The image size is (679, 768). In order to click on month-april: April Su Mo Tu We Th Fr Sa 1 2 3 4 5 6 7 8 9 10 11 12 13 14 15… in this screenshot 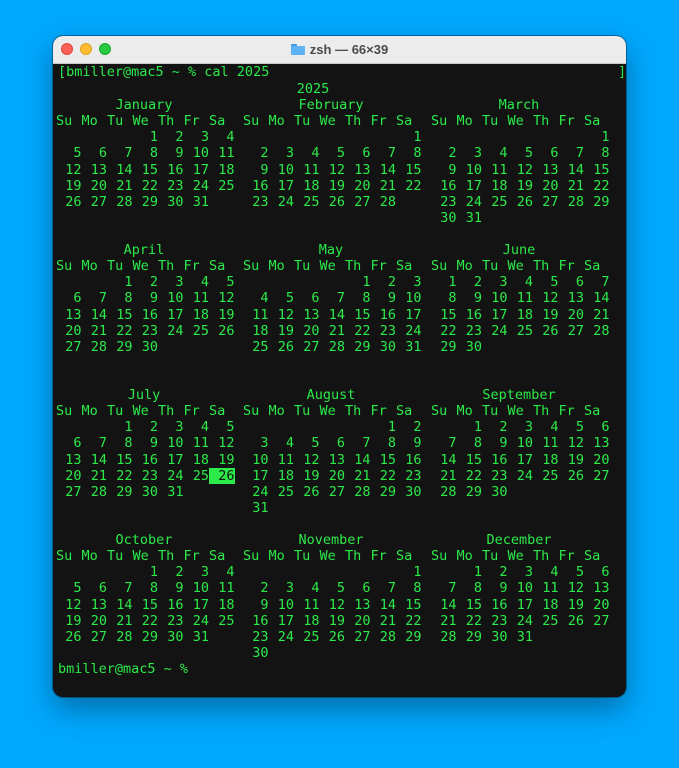, I will do `click(145, 298)`.